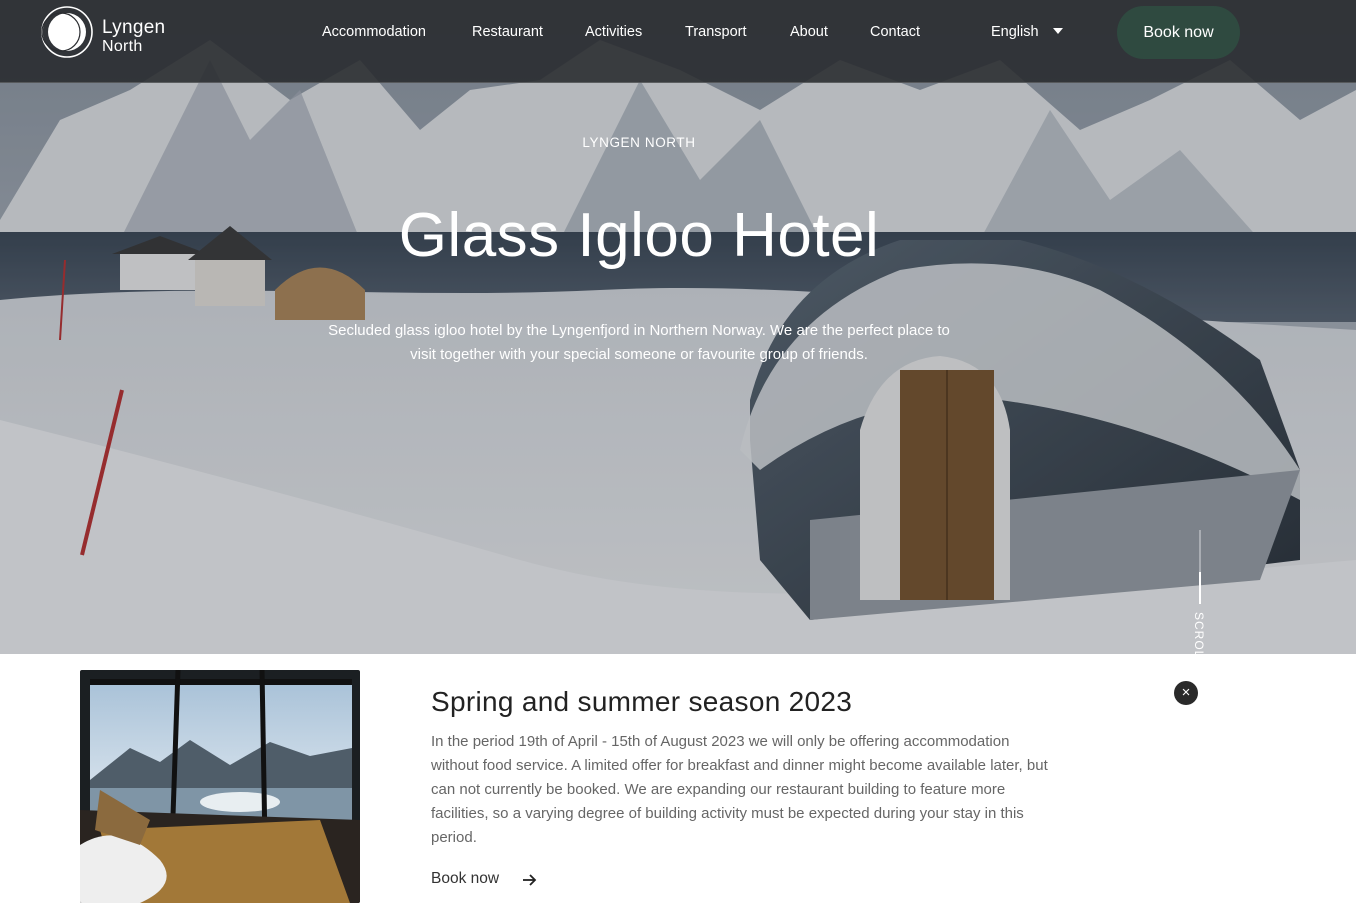  I want to click on nav-contact: Contact, so click(895, 32).